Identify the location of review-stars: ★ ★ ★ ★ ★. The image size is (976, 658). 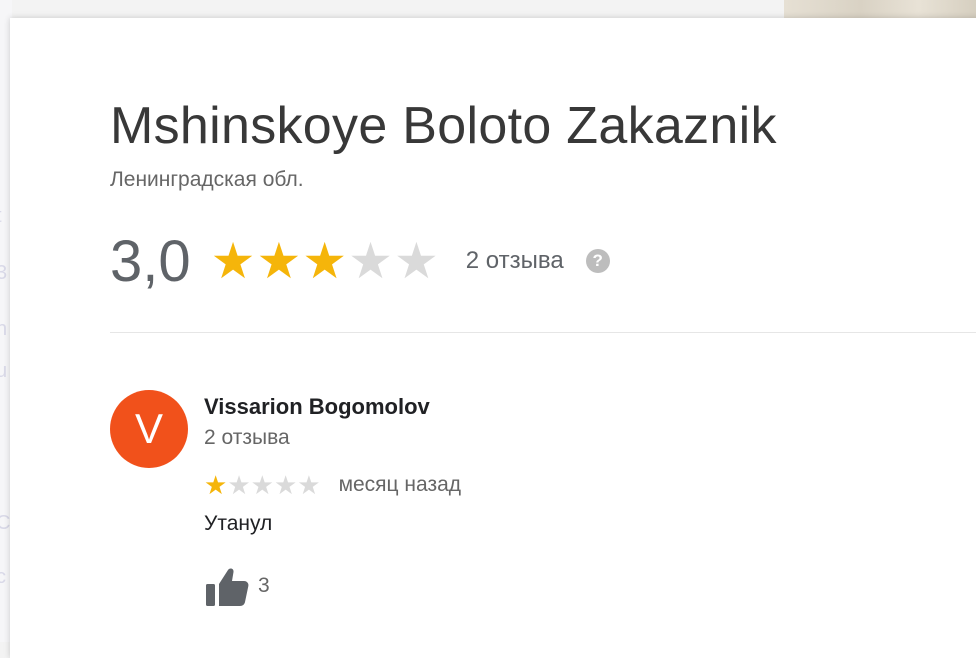
(262, 485).